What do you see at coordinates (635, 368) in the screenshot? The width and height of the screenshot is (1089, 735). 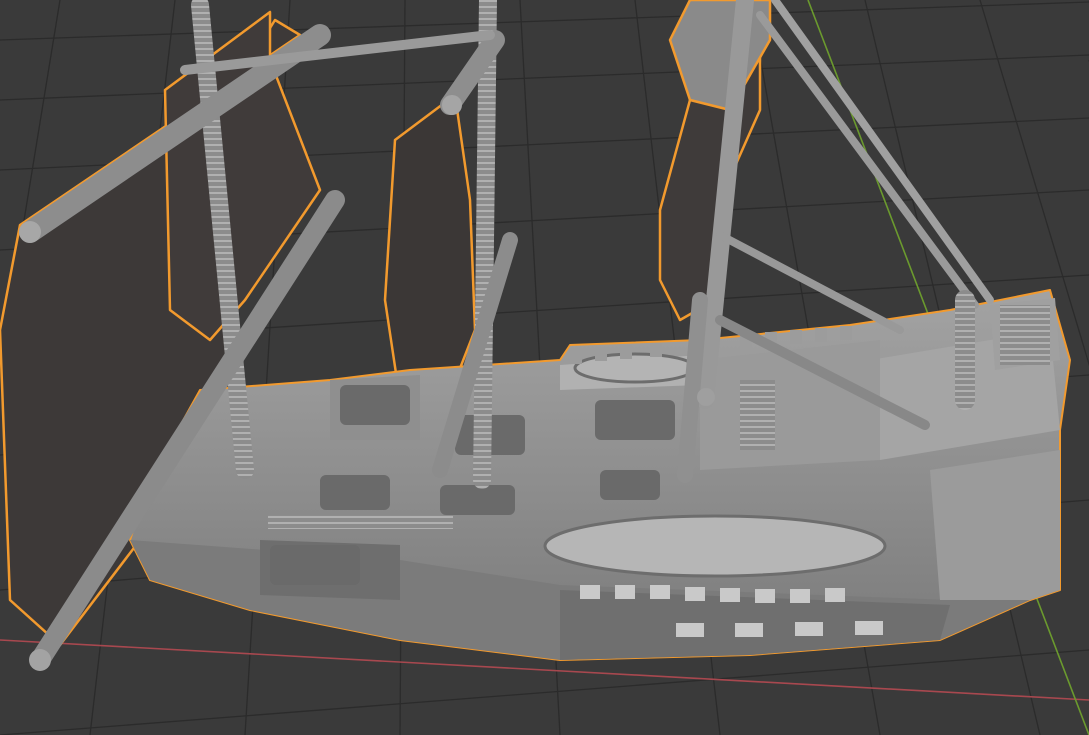 I see `forecastle-deck-oval` at bounding box center [635, 368].